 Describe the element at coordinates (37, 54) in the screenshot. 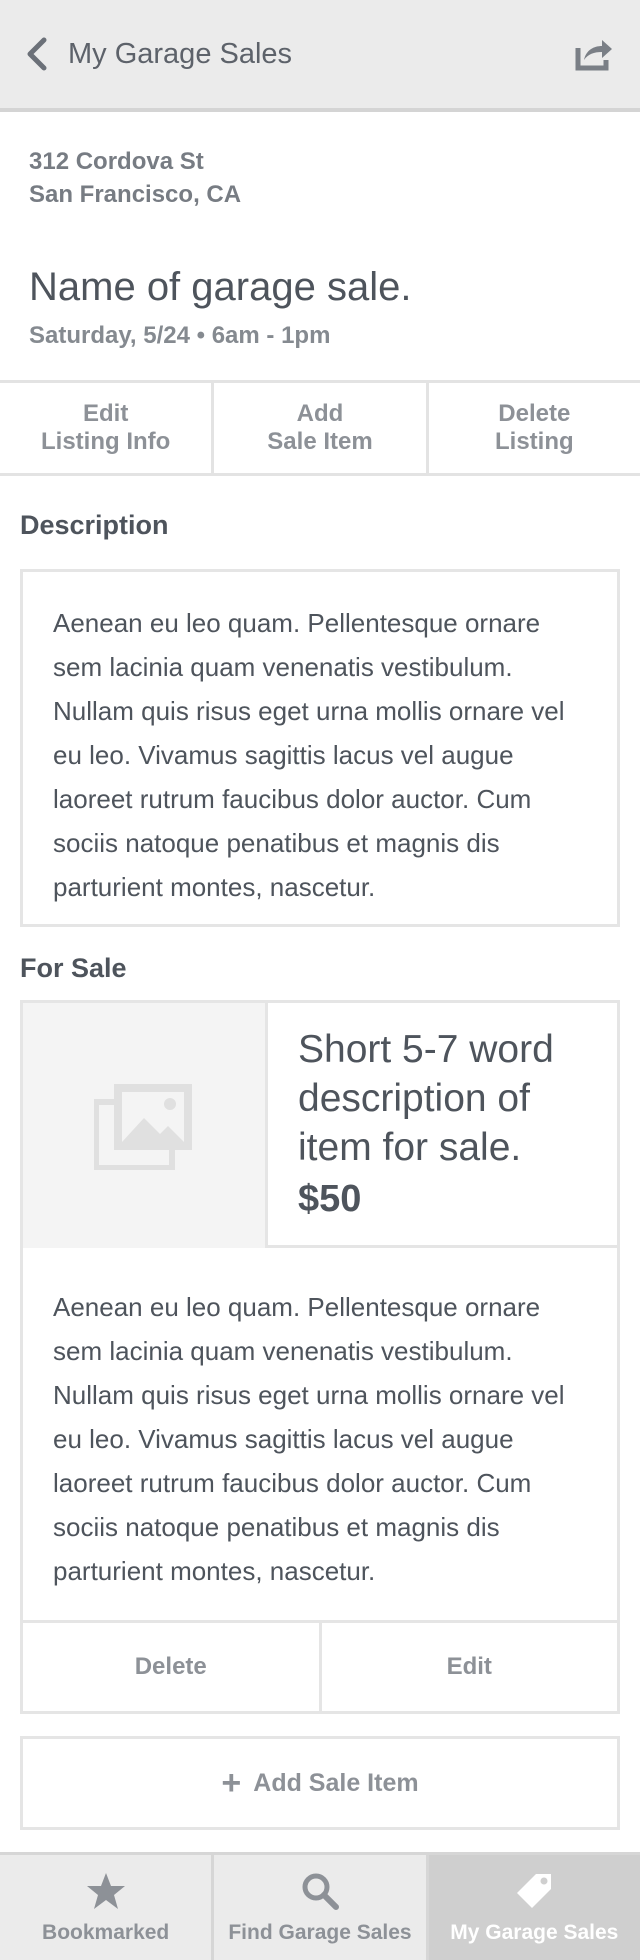

I see `chevron-left-icon` at that location.